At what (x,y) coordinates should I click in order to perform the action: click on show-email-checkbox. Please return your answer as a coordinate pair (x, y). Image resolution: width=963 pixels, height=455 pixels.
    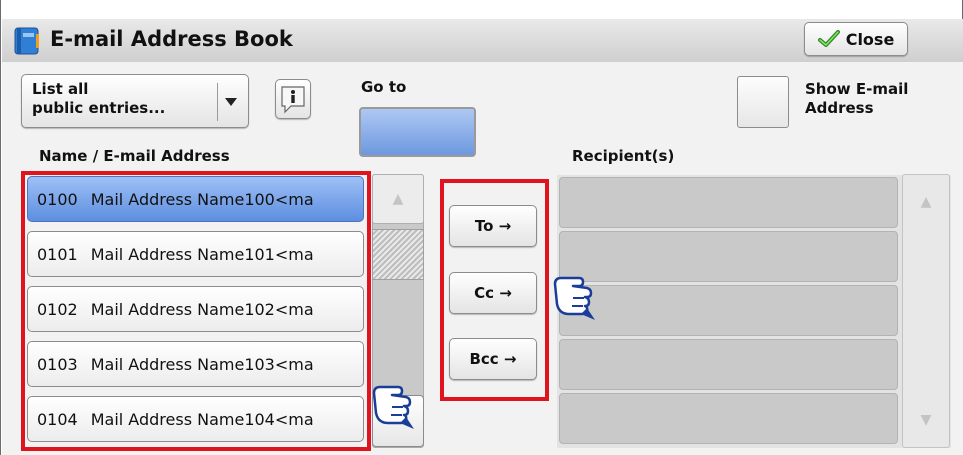
    Looking at the image, I should click on (763, 102).